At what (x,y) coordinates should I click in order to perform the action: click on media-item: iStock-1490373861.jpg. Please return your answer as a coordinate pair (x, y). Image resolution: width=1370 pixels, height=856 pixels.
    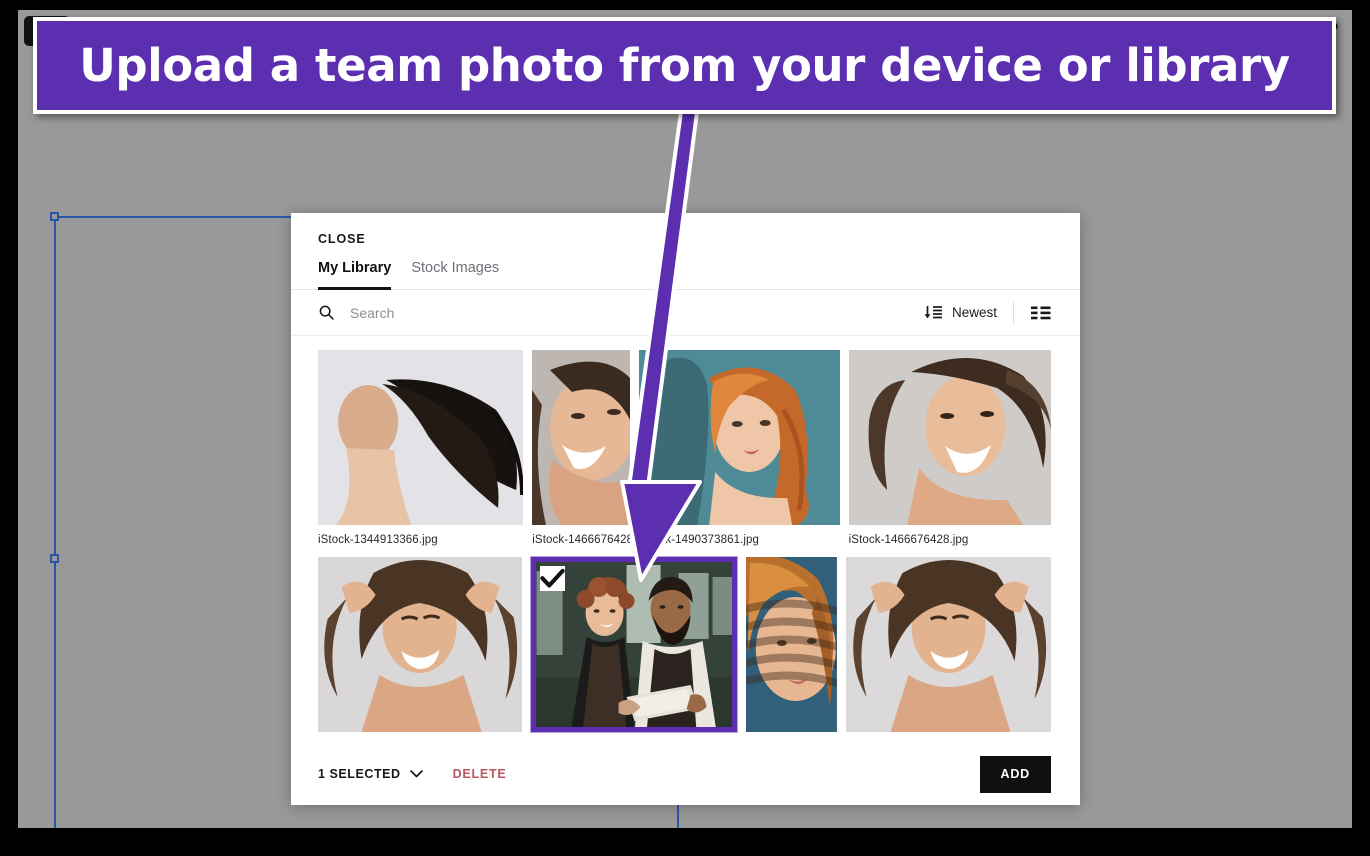
    Looking at the image, I should click on (739, 448).